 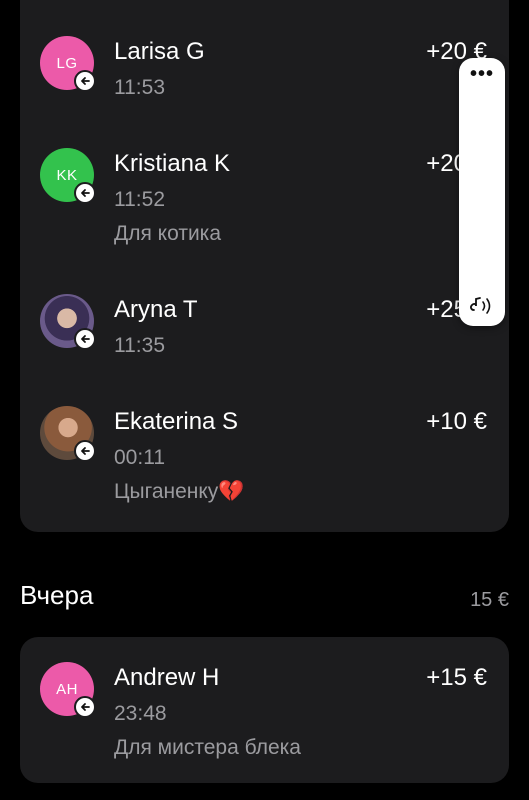 I want to click on transaction-name: Aryna T, so click(x=156, y=309).